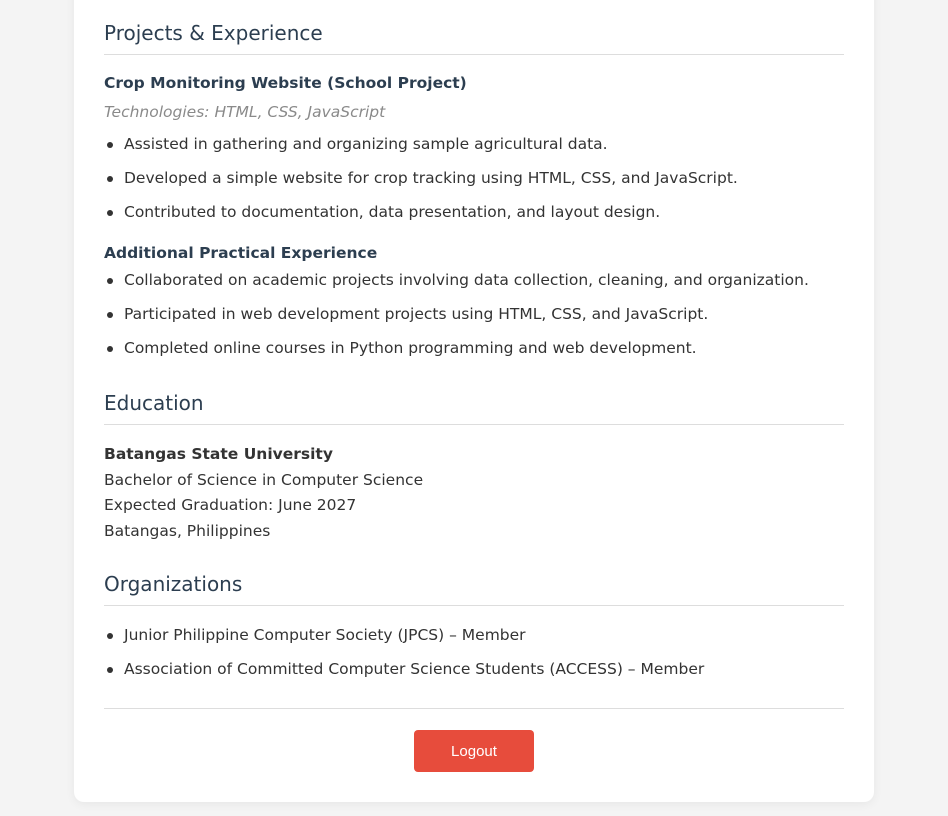  What do you see at coordinates (474, 751) in the screenshot?
I see `logout-button: Logout` at bounding box center [474, 751].